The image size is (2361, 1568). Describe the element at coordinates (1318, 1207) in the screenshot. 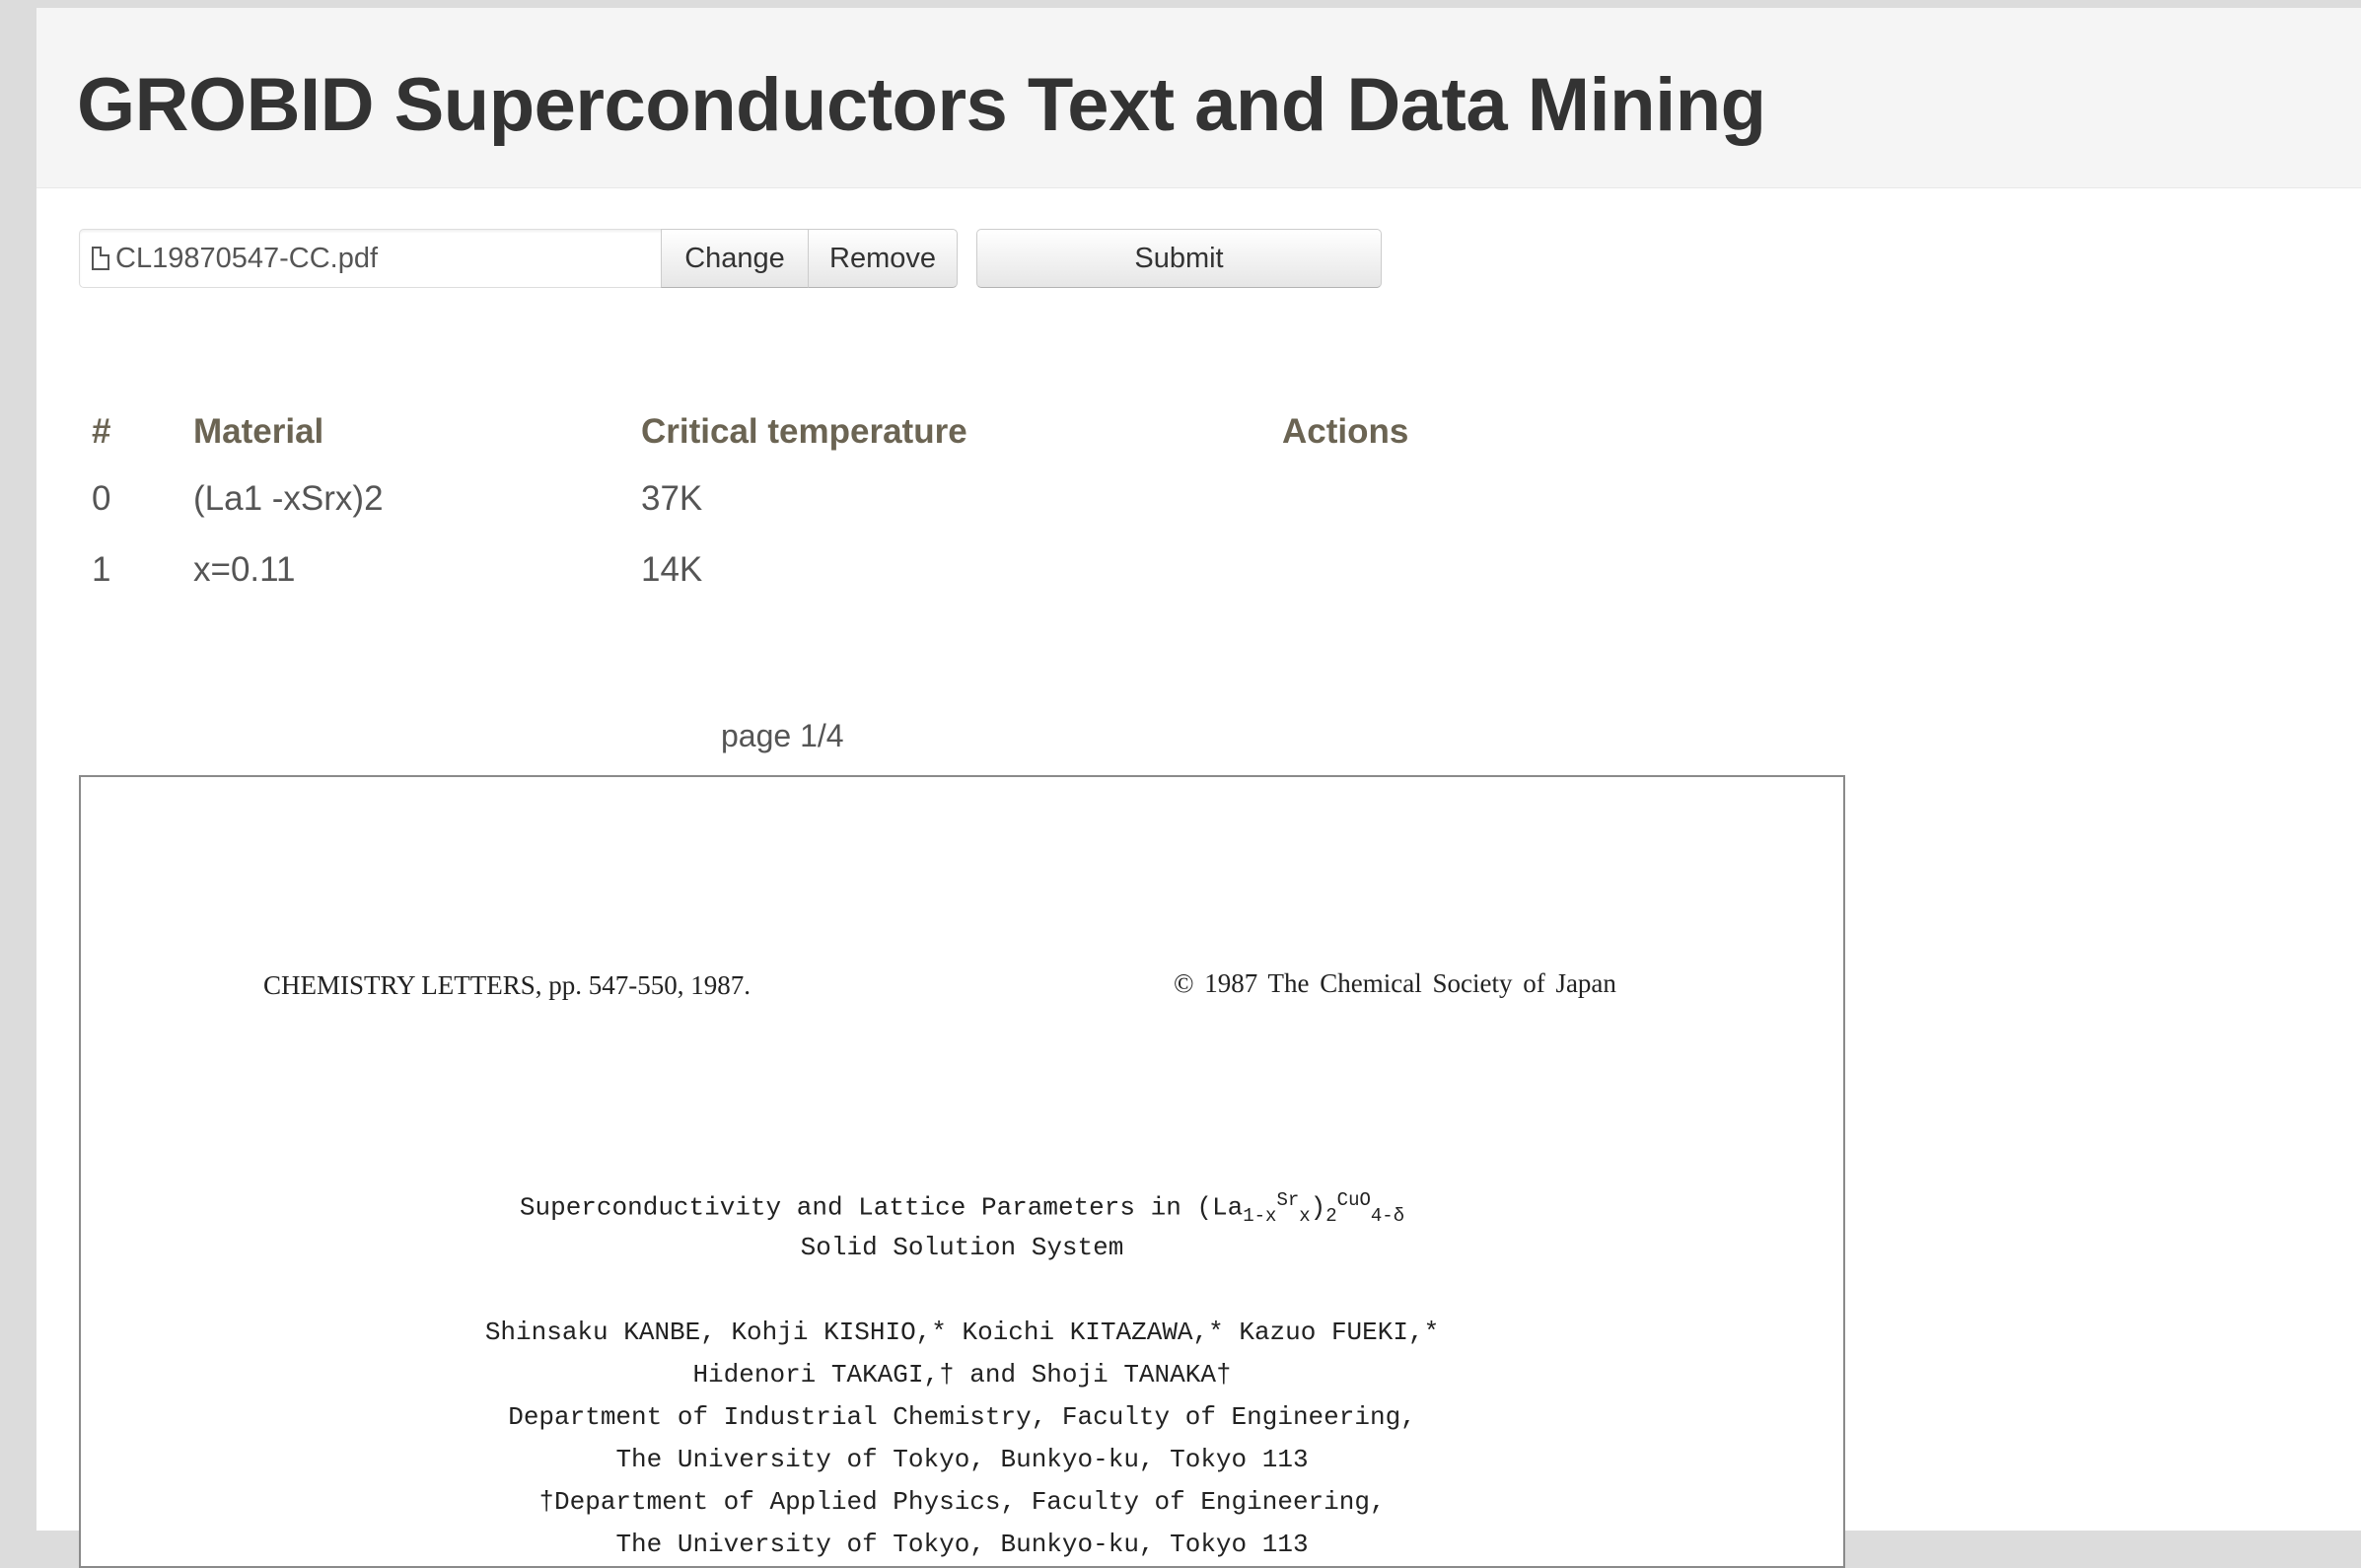

I see `pdf-title-text: )` at that location.